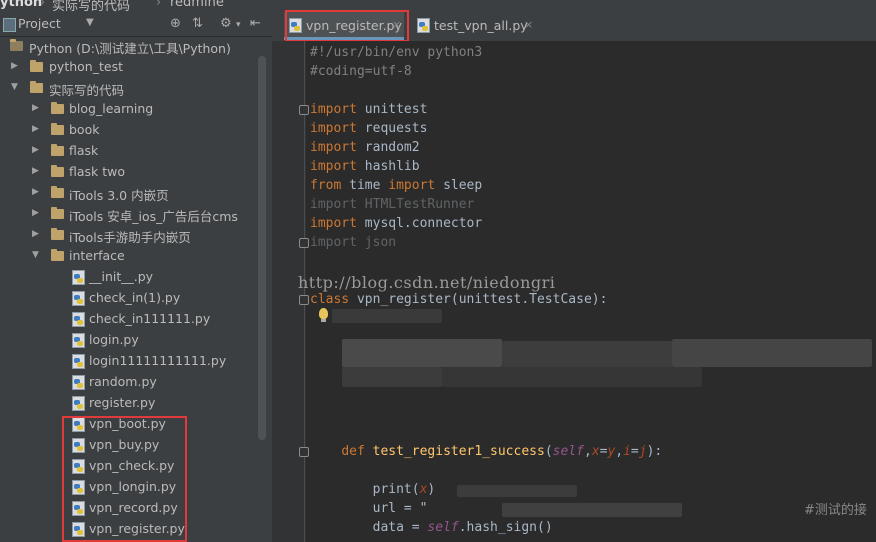 The width and height of the screenshot is (876, 542). Describe the element at coordinates (463, 185) in the screenshot. I see `imported-name: sleep` at that location.